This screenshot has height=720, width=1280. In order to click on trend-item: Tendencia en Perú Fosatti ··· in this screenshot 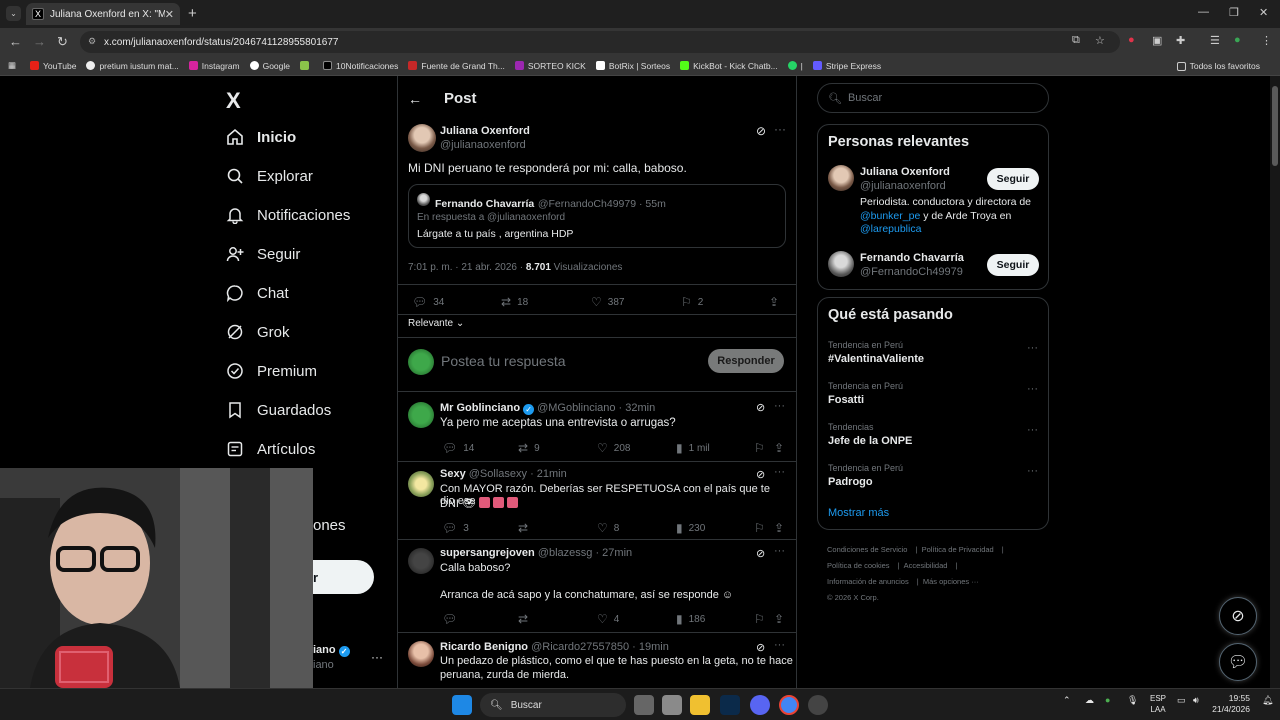, I will do `click(933, 393)`.